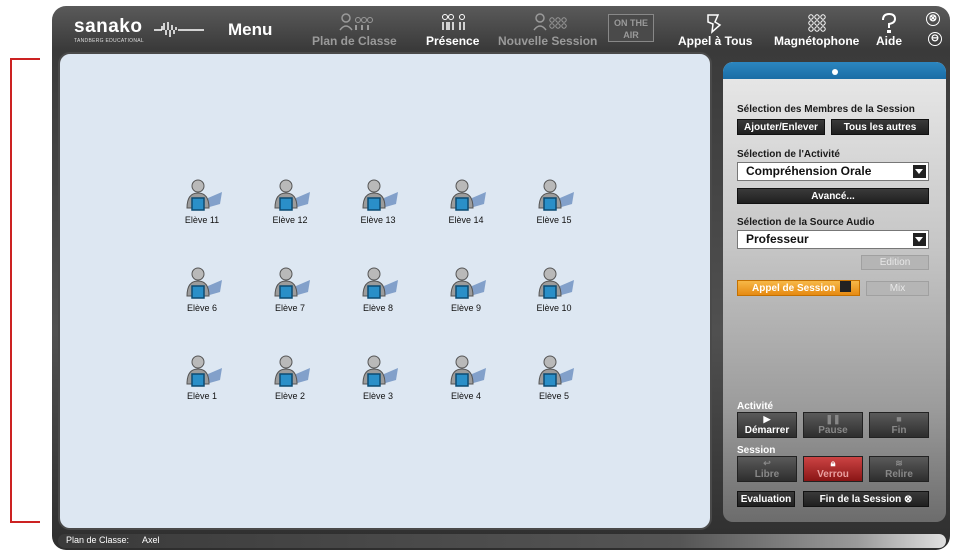  What do you see at coordinates (935, 39) in the screenshot?
I see `minimize-icon: ⊖` at bounding box center [935, 39].